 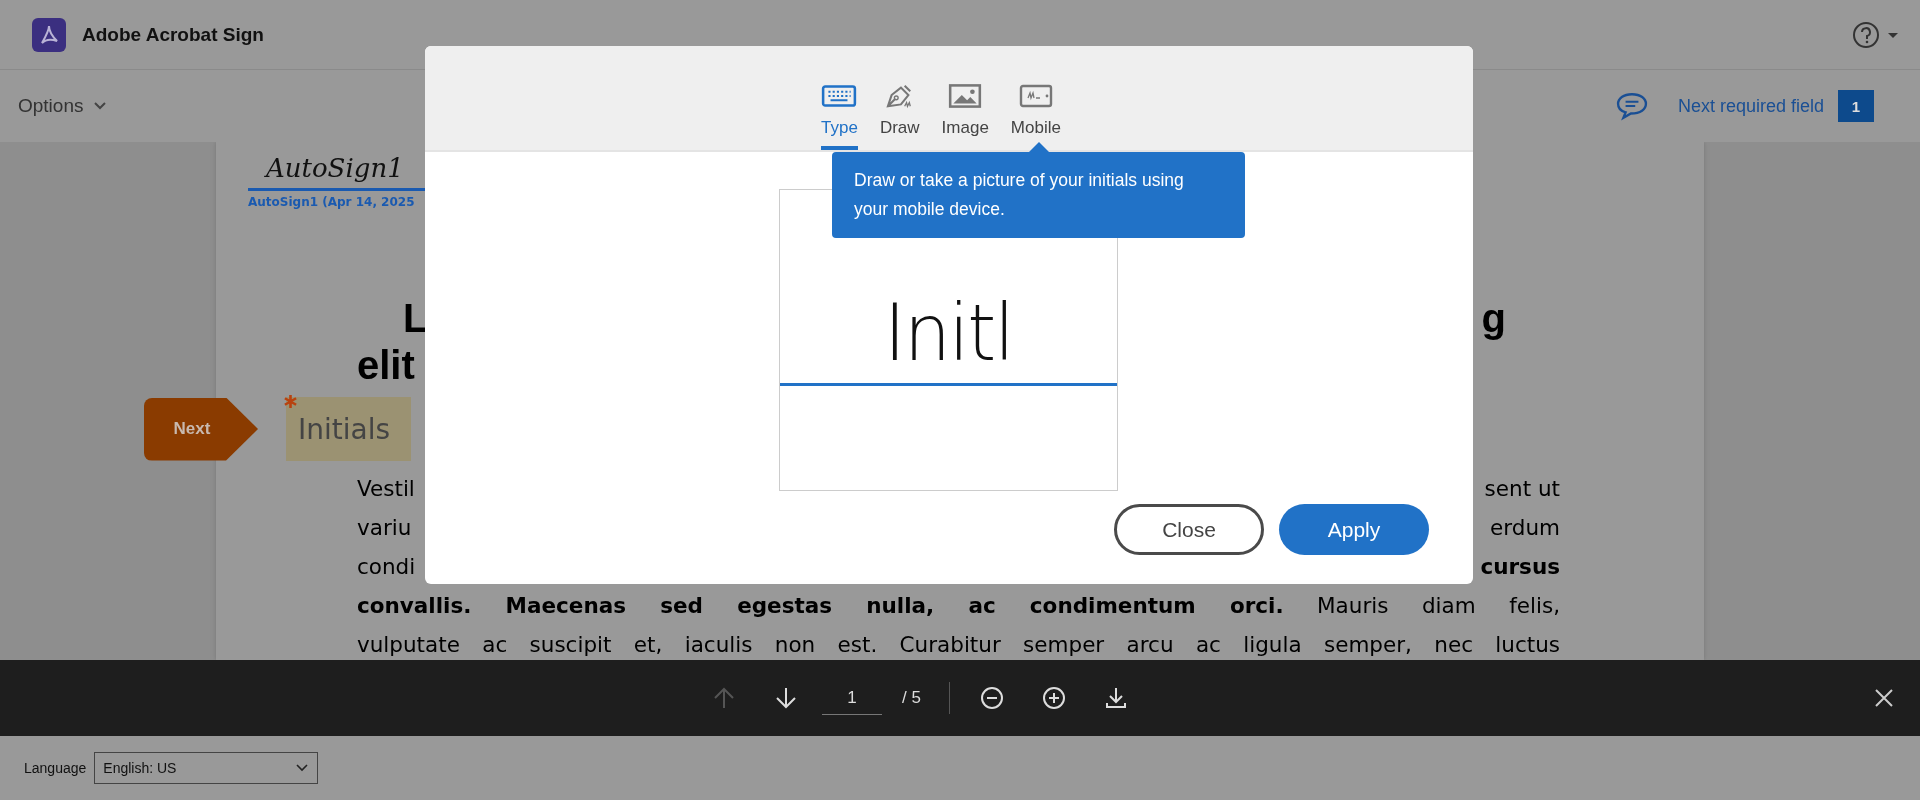 What do you see at coordinates (1035, 116) in the screenshot?
I see `signature-method-tab: Mobile` at bounding box center [1035, 116].